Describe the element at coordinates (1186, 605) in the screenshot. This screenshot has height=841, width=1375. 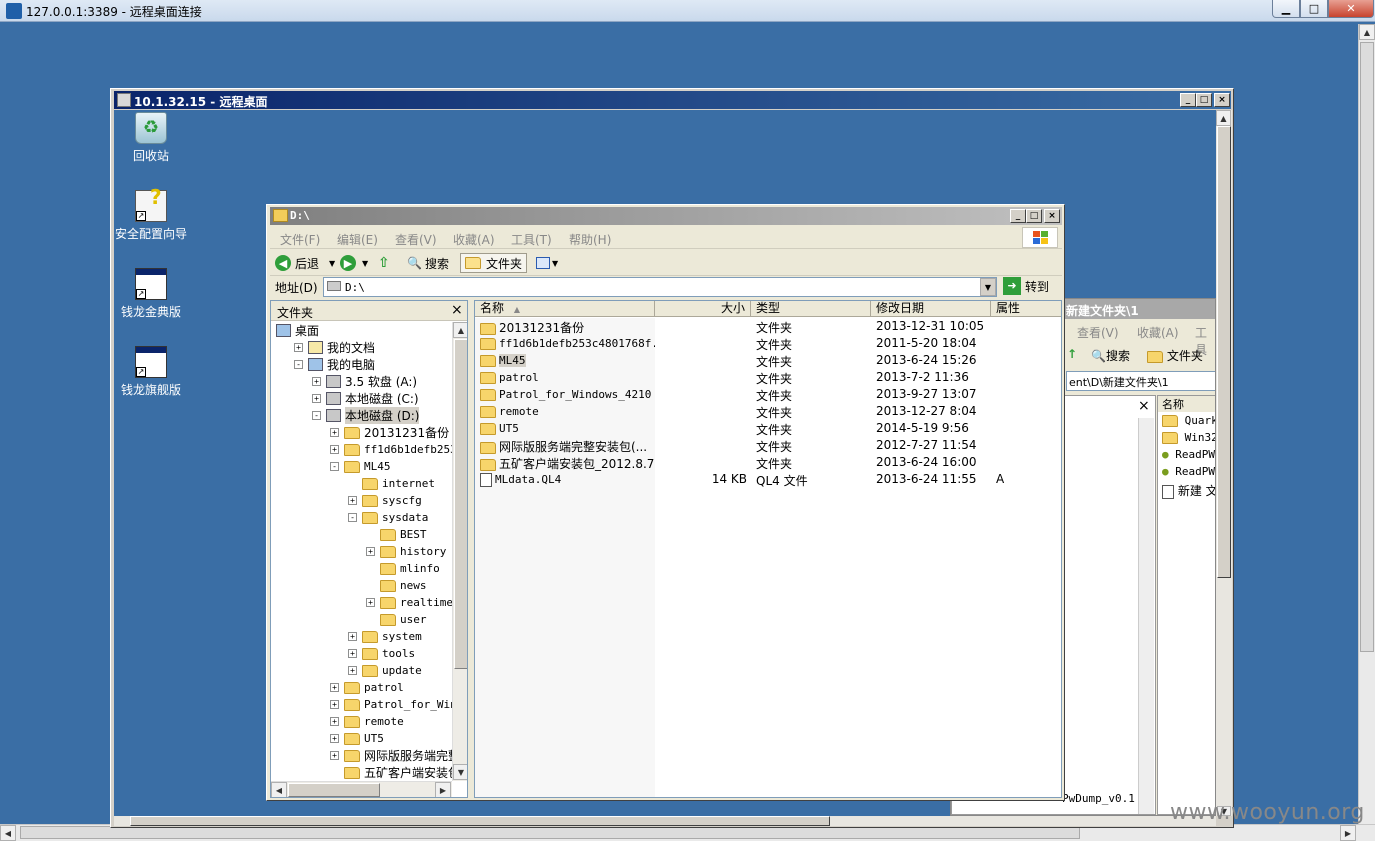
I see `bg-file-list: 名称 Quarks Win32 ● ReadPW ● ReadPW 新建 文` at that location.